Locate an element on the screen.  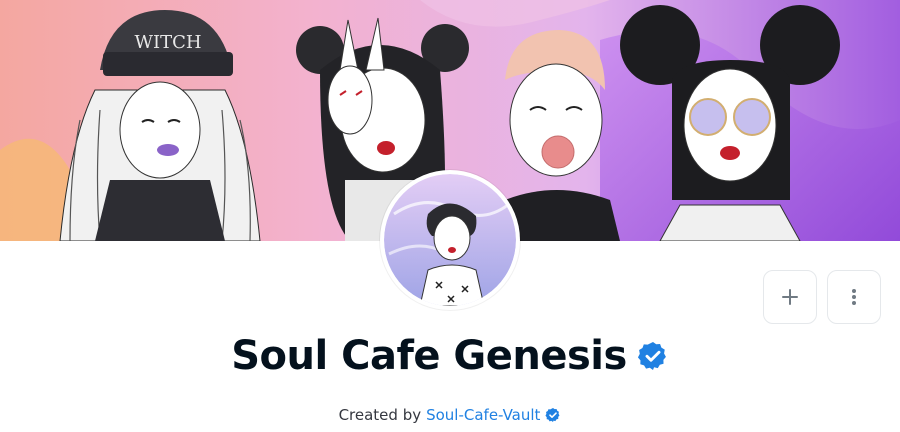
collection-avatar is located at coordinates (450, 240).